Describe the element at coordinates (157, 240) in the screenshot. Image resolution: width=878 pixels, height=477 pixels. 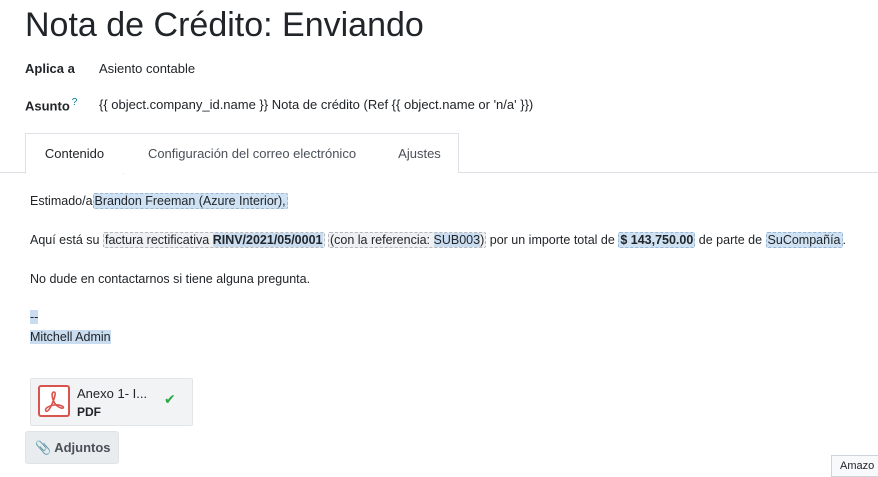
I see `doc-type: factura rectificativa` at that location.